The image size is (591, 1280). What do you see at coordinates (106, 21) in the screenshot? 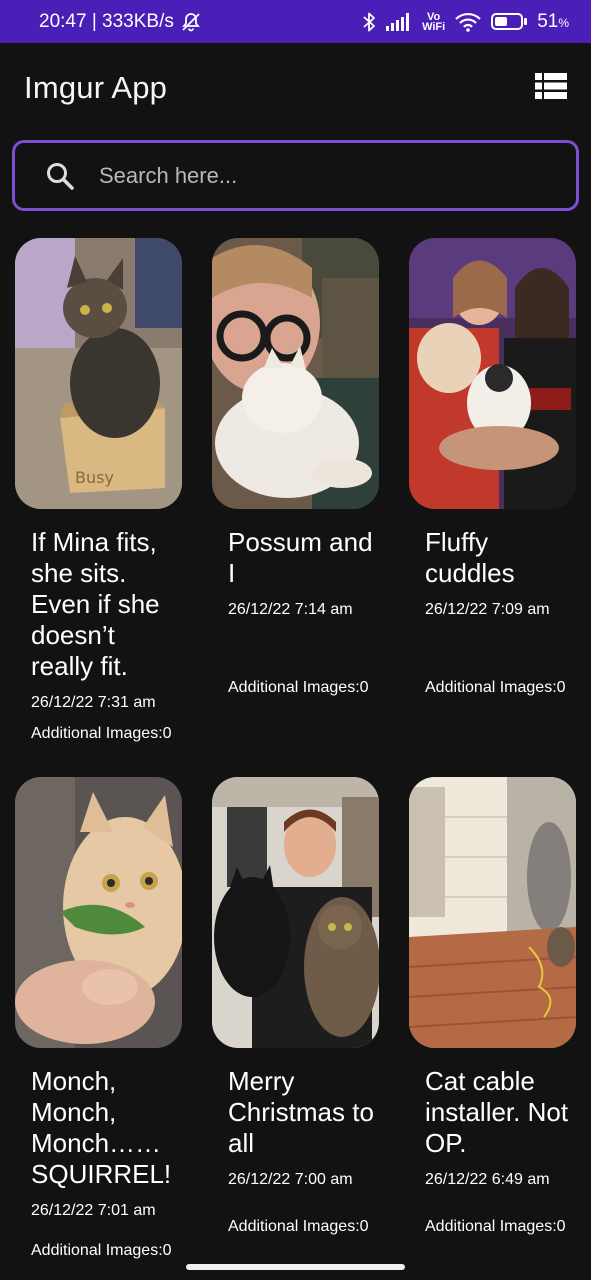
I see `status-time: 20:47 | 333KB/s` at bounding box center [106, 21].